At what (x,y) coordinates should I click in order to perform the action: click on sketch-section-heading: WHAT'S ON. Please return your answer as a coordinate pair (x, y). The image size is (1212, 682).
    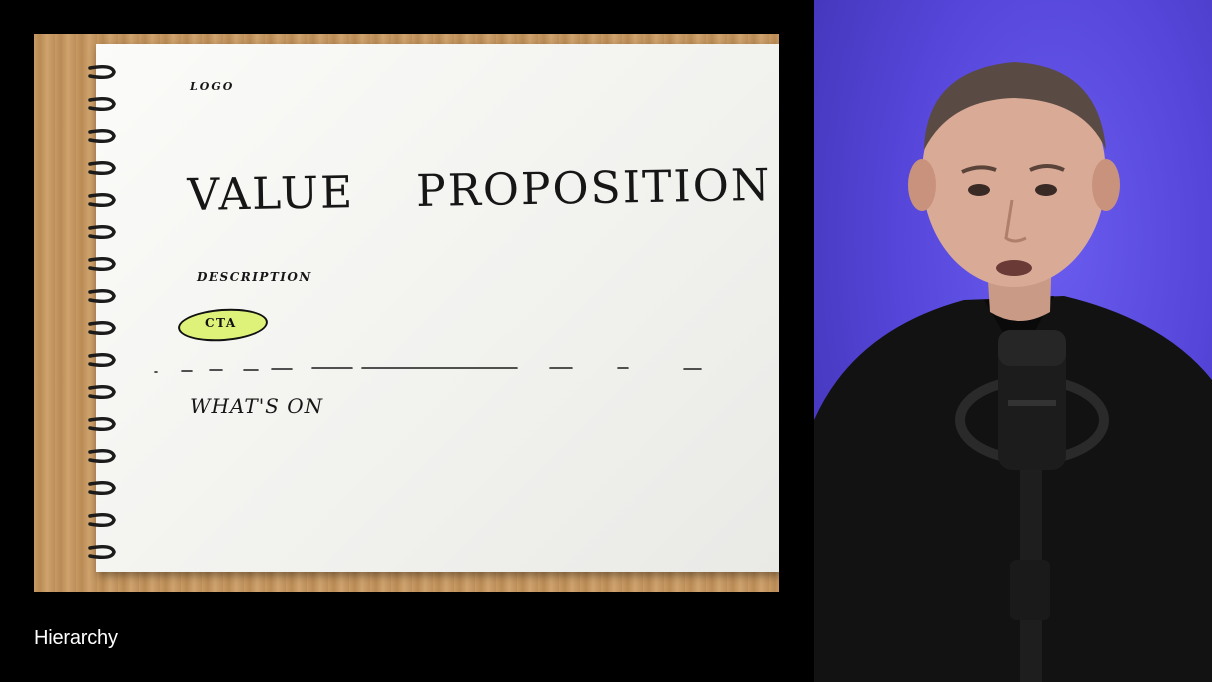
    Looking at the image, I should click on (257, 406).